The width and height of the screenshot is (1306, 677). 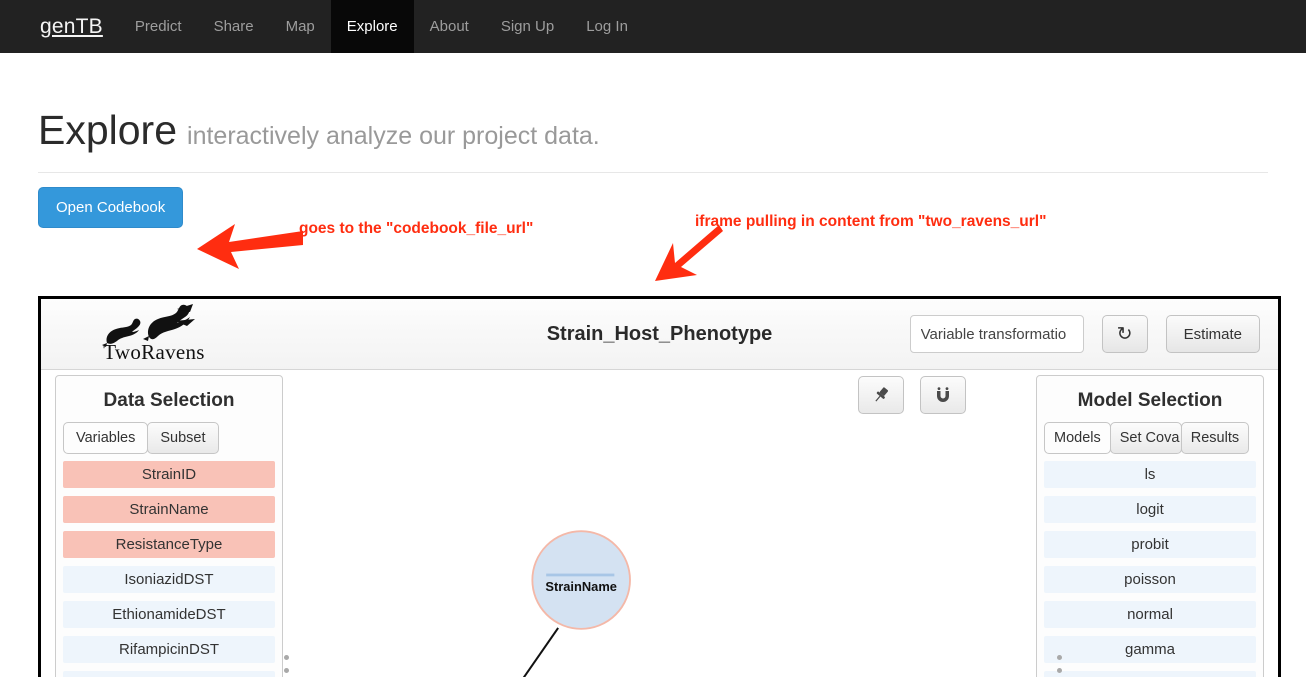 What do you see at coordinates (300, 26) in the screenshot?
I see `nav-item-map: Map` at bounding box center [300, 26].